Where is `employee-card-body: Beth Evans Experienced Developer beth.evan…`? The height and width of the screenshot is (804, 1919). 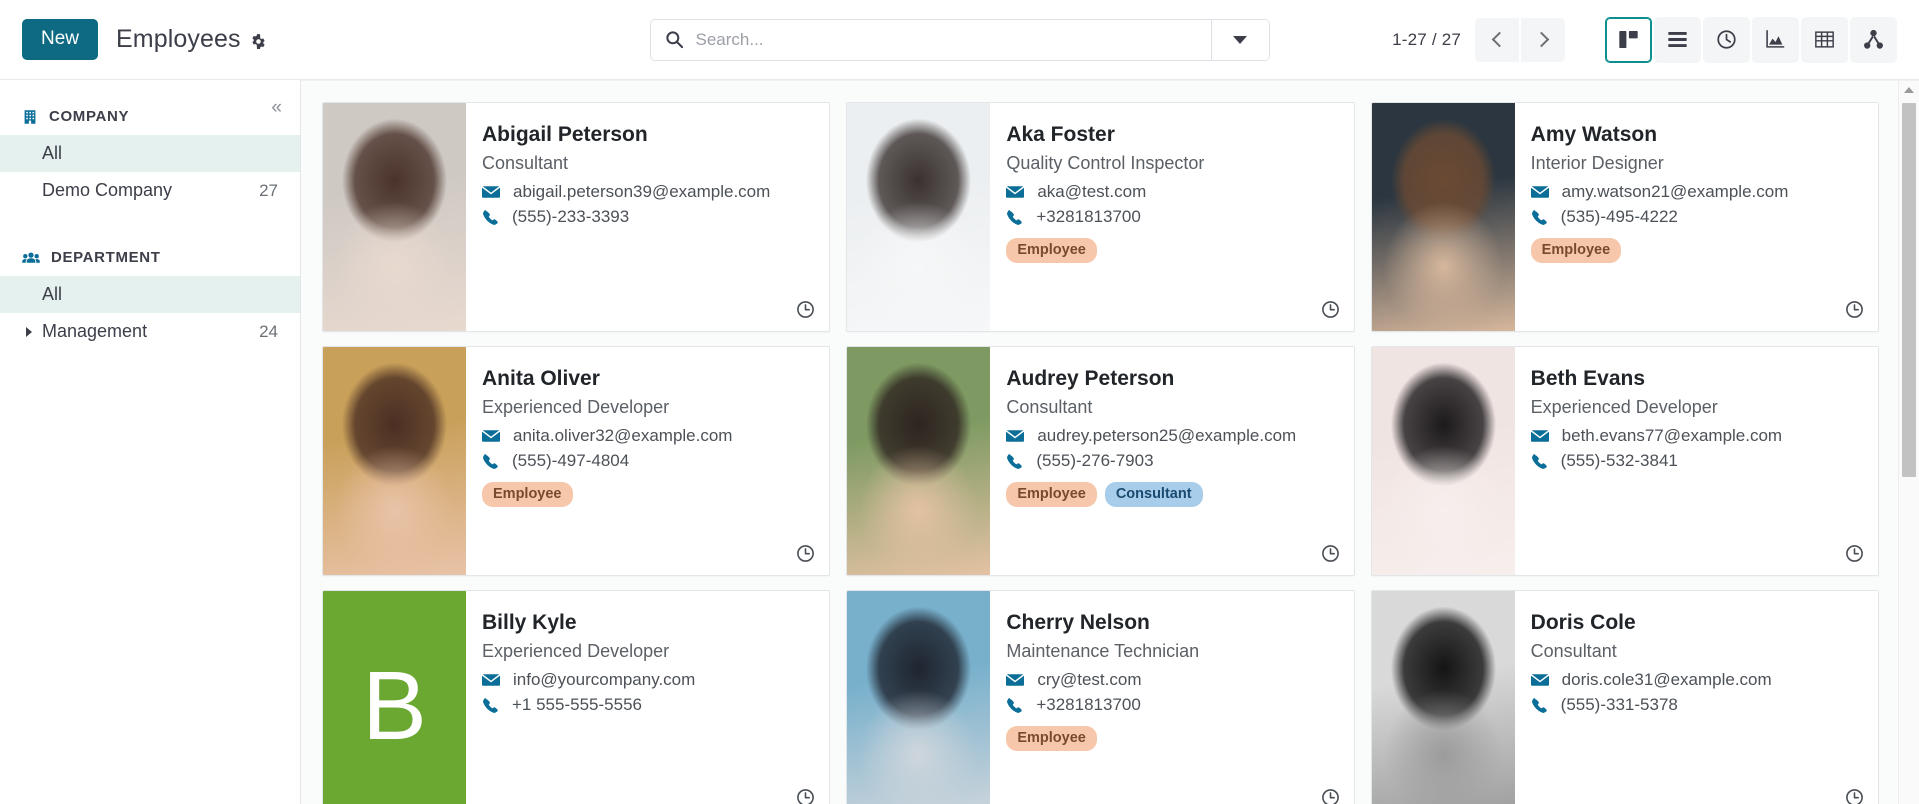 employee-card-body: Beth Evans Experienced Developer beth.evan… is located at coordinates (1696, 461).